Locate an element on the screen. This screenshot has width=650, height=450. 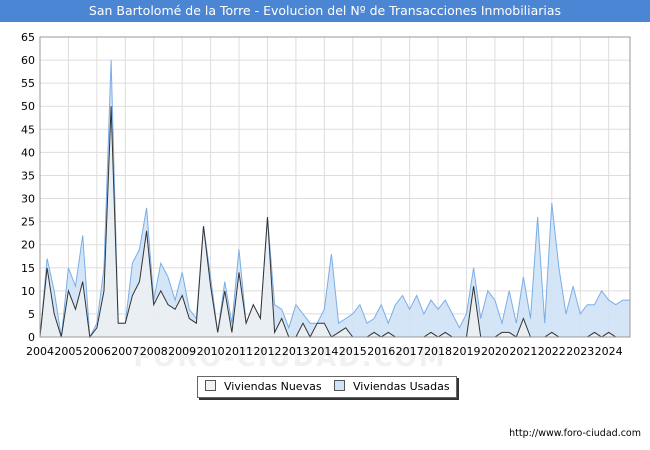
y-tick-label: 50 is located at coordinates (28, 106).